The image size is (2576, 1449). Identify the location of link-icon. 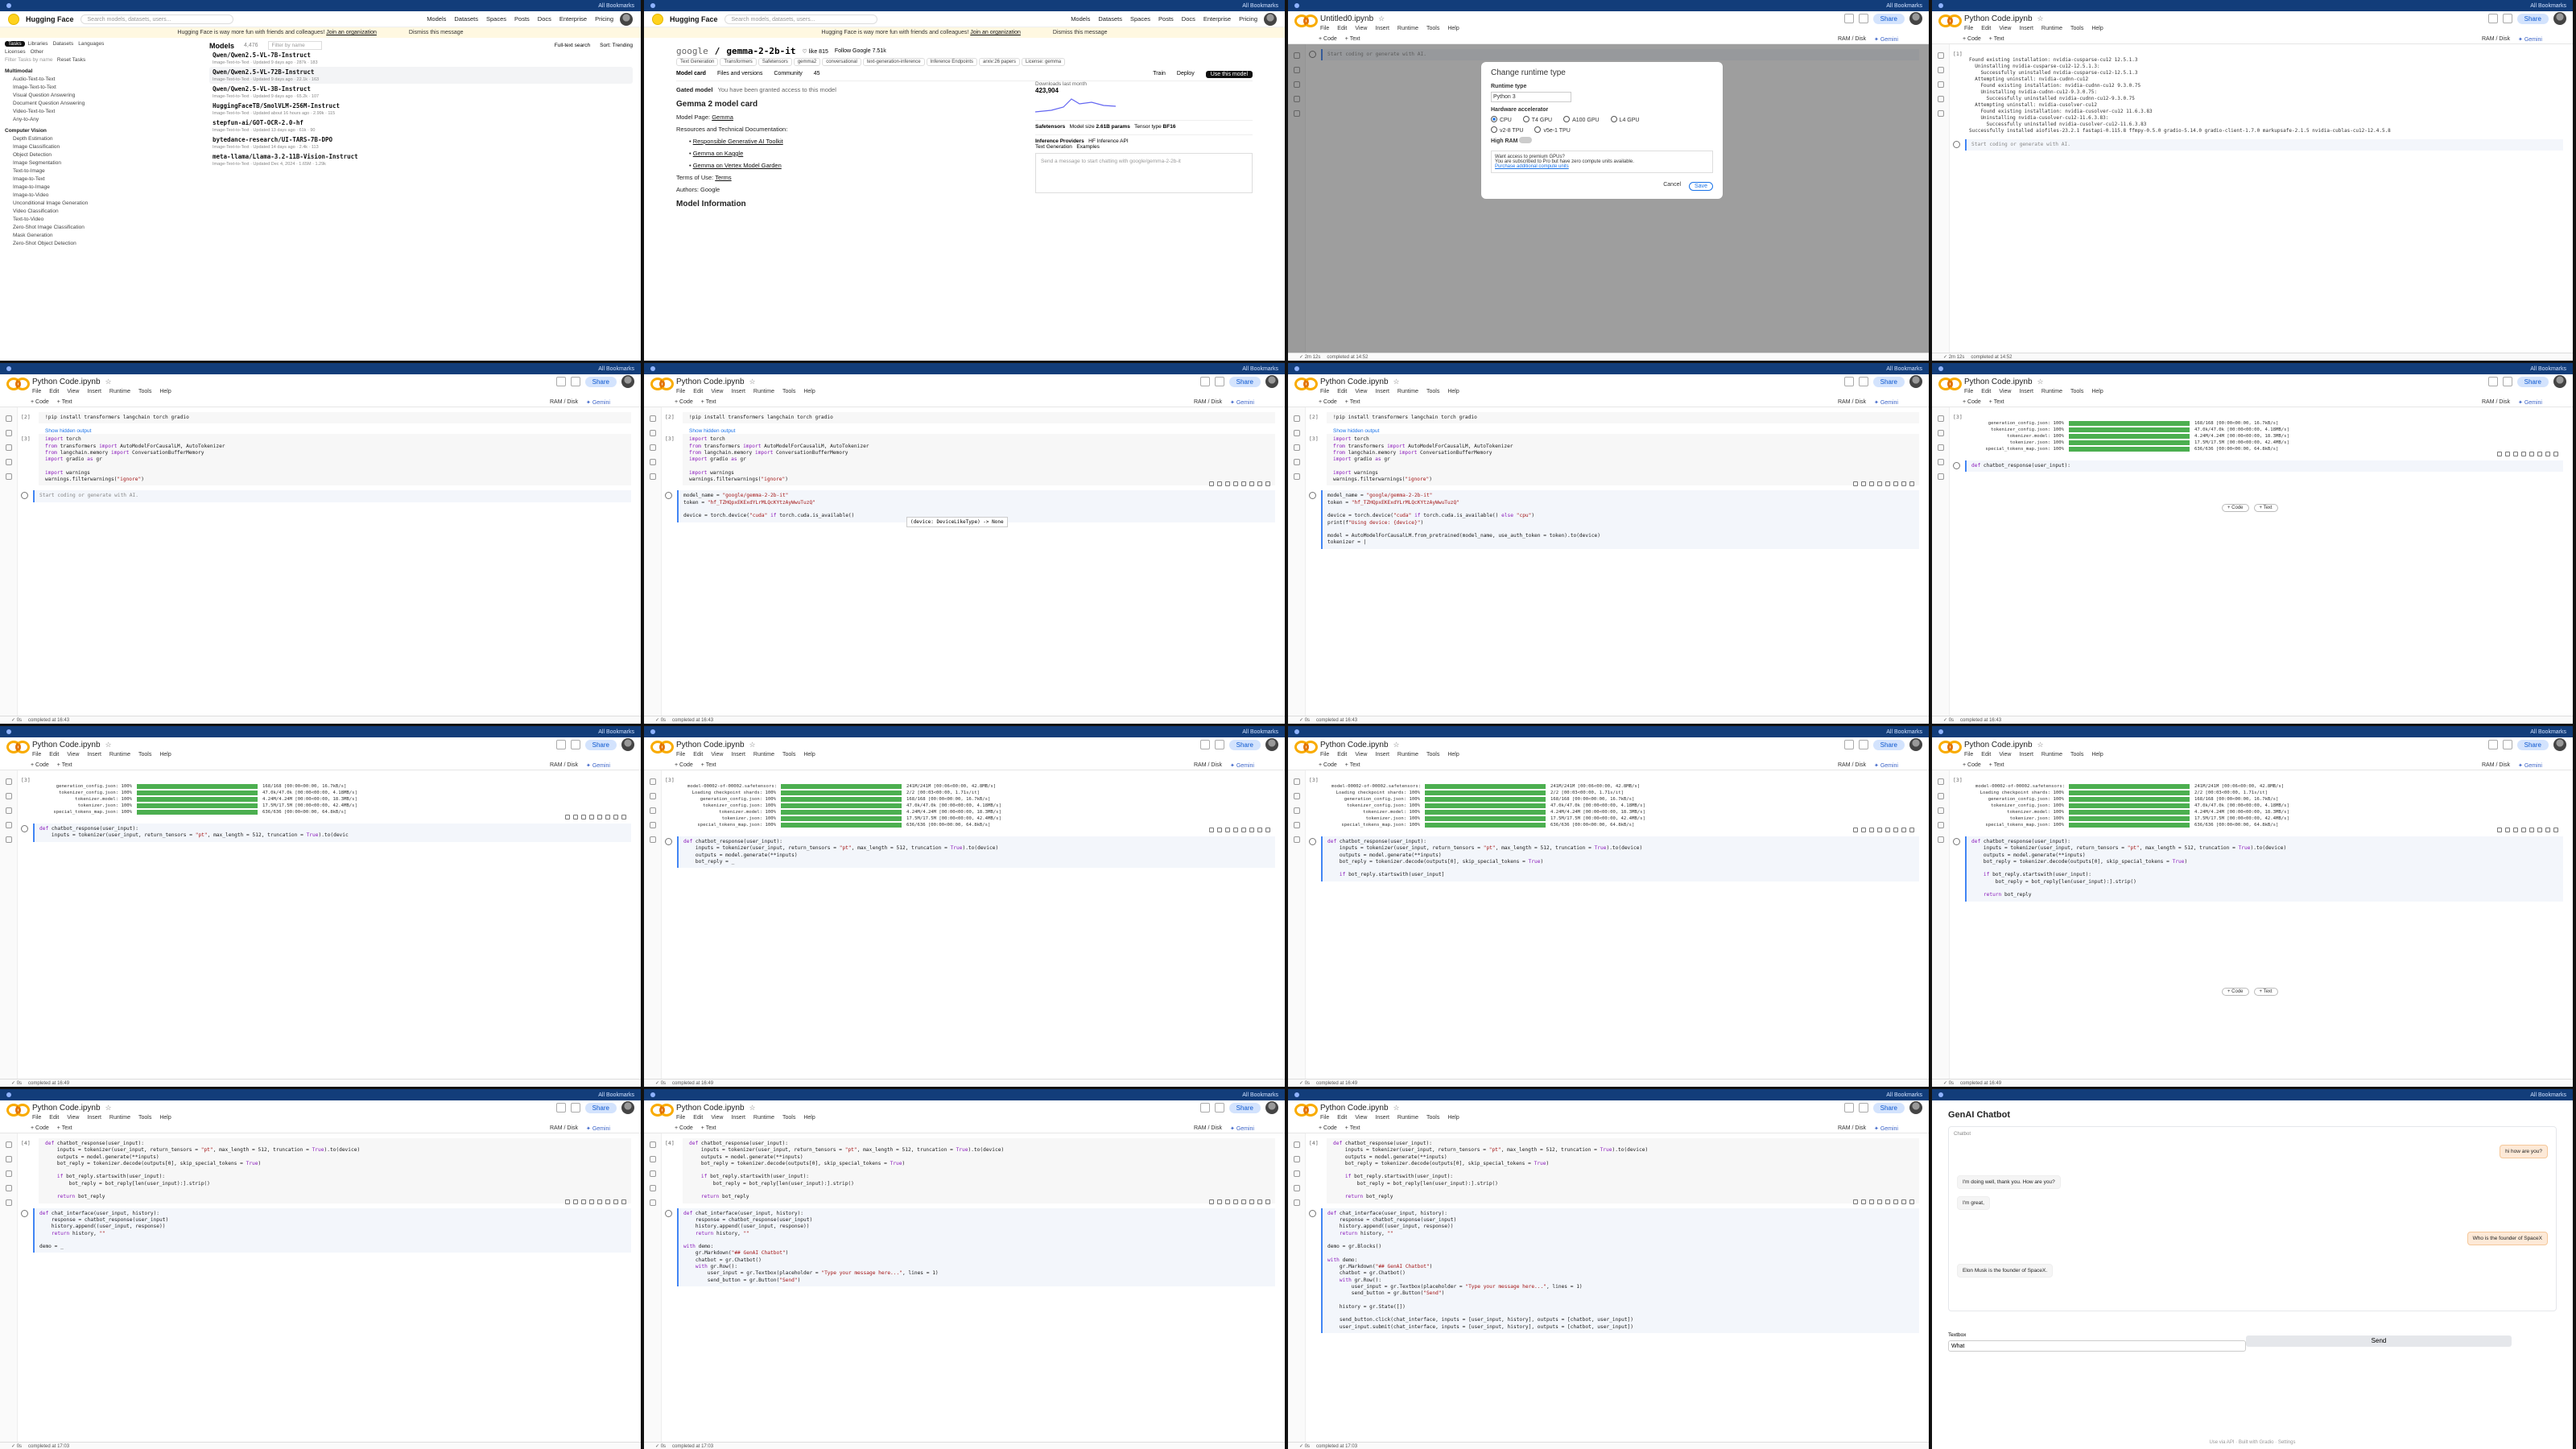
(2515, 830).